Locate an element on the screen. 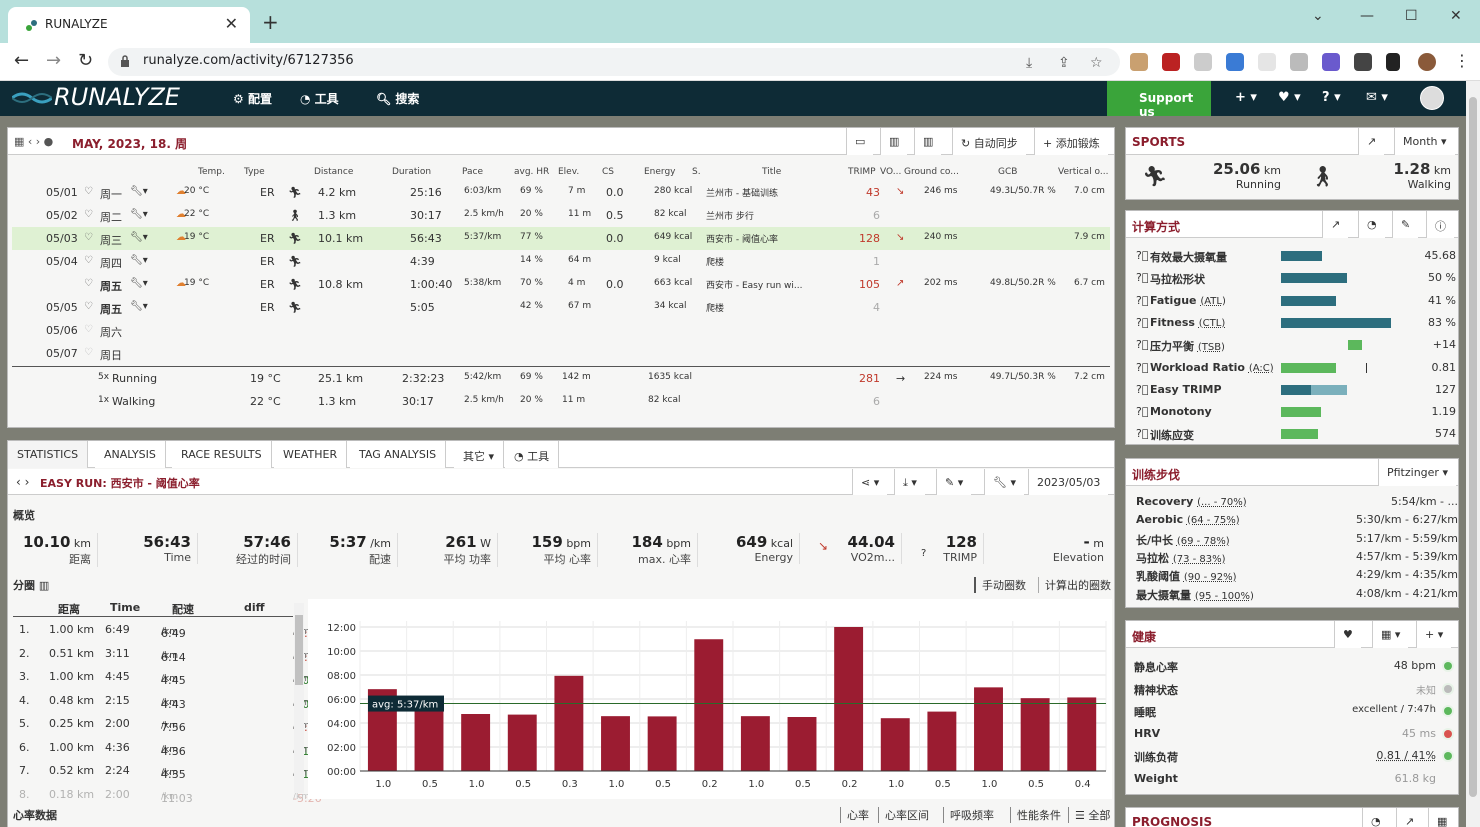  lap-row: 5.0.25 km2:007:56/km-2:19/km is located at coordinates (167, 724).